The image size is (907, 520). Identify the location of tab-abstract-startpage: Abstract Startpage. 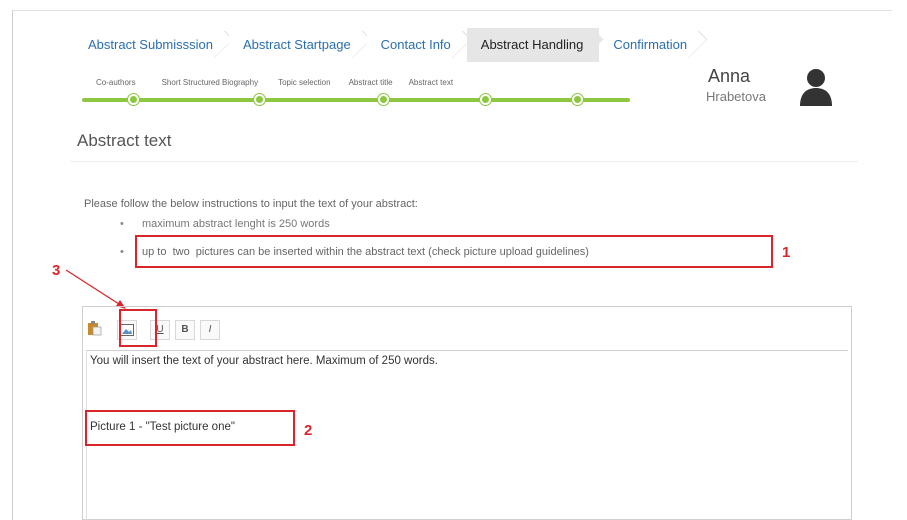
(298, 45).